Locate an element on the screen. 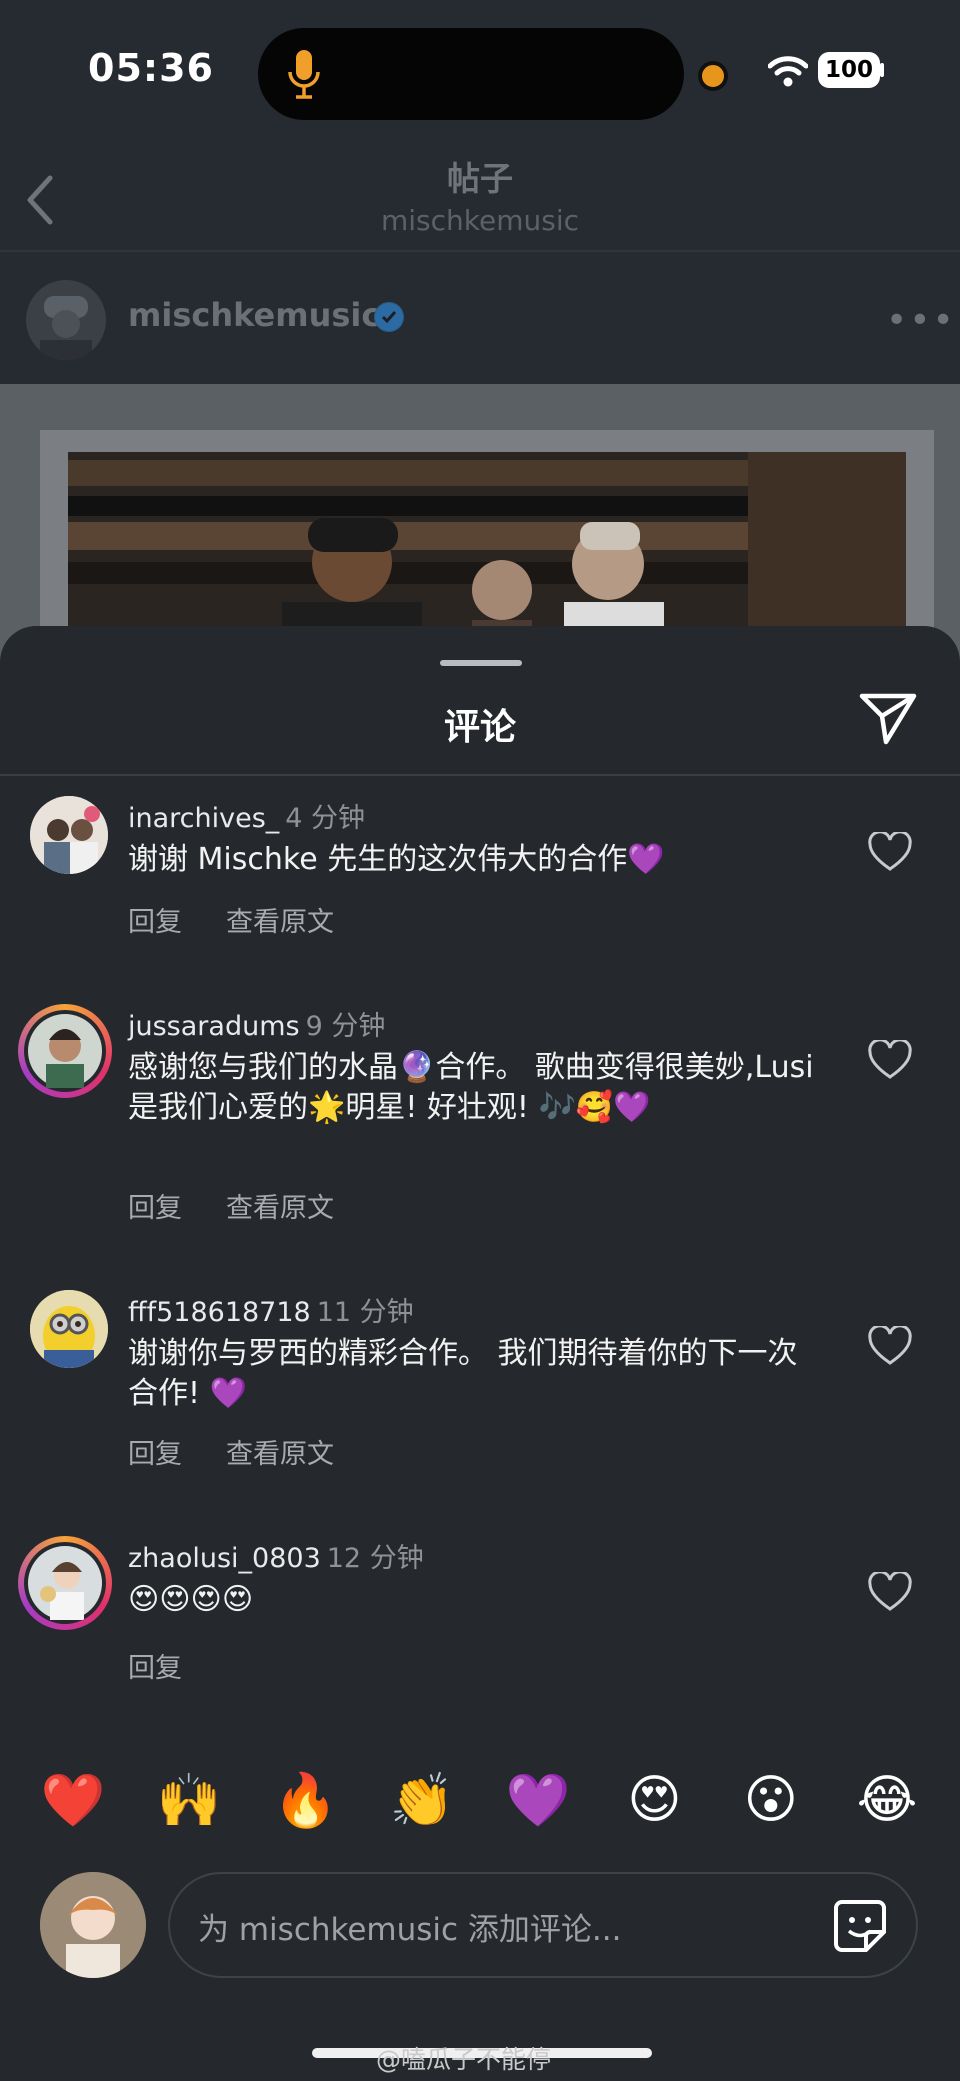 The image size is (960, 2081). quick-reactions-bar: ❤️ 🙌 🔥 👏 💜 😍 😮 😂 is located at coordinates (480, 1805).